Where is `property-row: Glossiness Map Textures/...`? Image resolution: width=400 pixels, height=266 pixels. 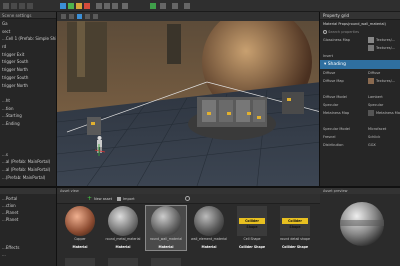
property-row: Glossiness Map Textures/... is located at coordinates (360, 40).